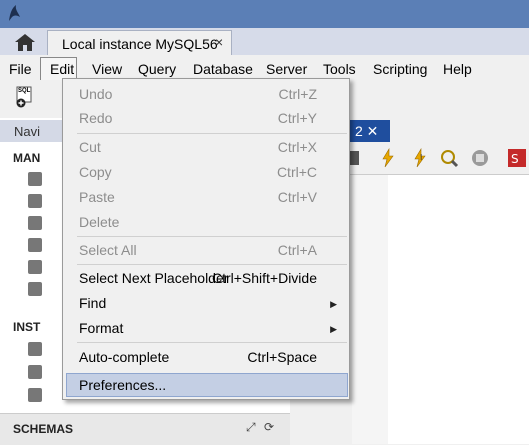 The height and width of the screenshot is (445, 529). What do you see at coordinates (367, 131) in the screenshot?
I see `query-tab-label: 2 ✕` at bounding box center [367, 131].